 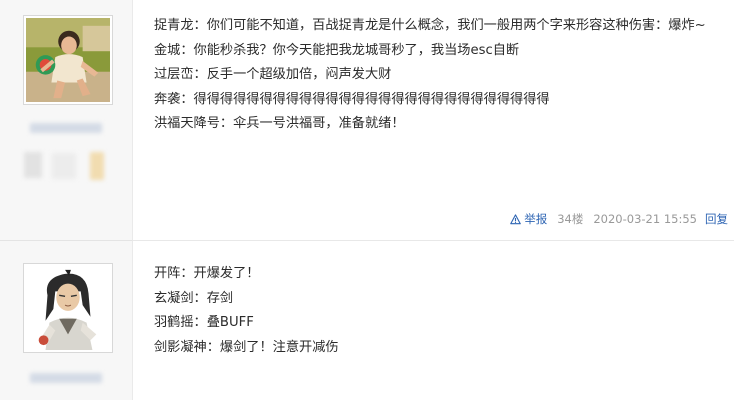 I want to click on report-link: 举报, so click(x=528, y=219).